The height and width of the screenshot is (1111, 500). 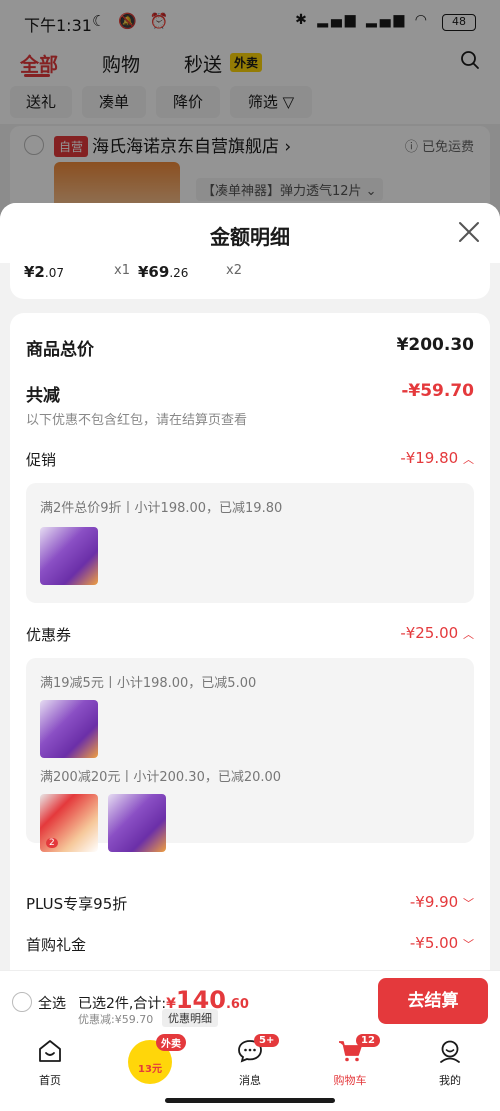 What do you see at coordinates (190, 1018) in the screenshot?
I see `discount-detail-button: 优惠明细` at bounding box center [190, 1018].